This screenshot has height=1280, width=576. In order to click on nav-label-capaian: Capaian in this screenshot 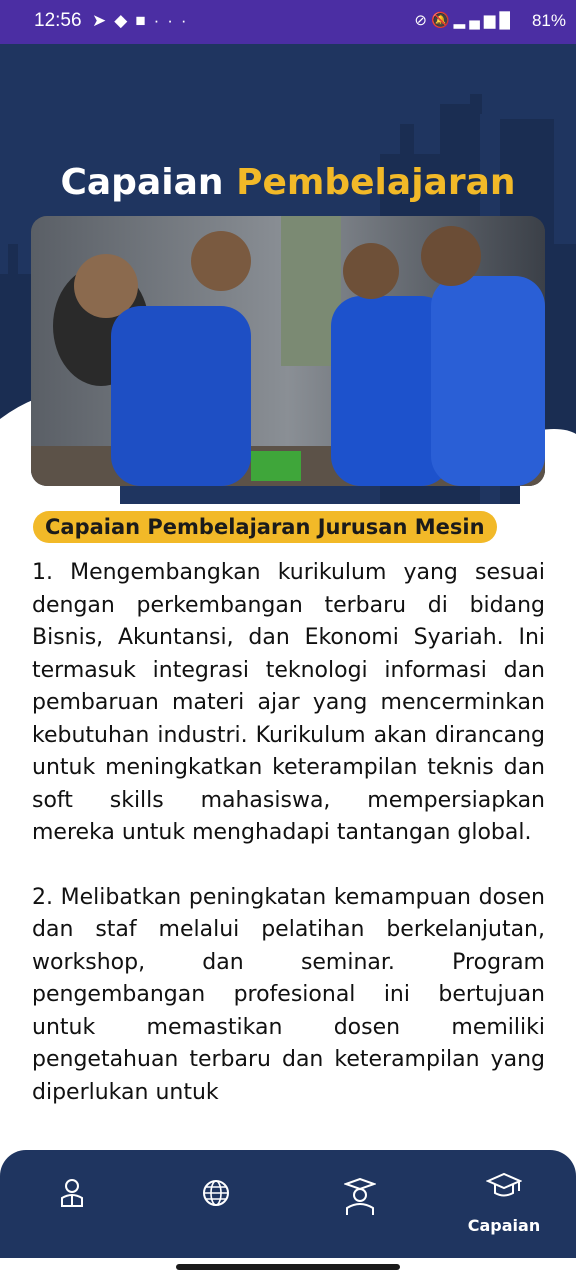, I will do `click(504, 1225)`.